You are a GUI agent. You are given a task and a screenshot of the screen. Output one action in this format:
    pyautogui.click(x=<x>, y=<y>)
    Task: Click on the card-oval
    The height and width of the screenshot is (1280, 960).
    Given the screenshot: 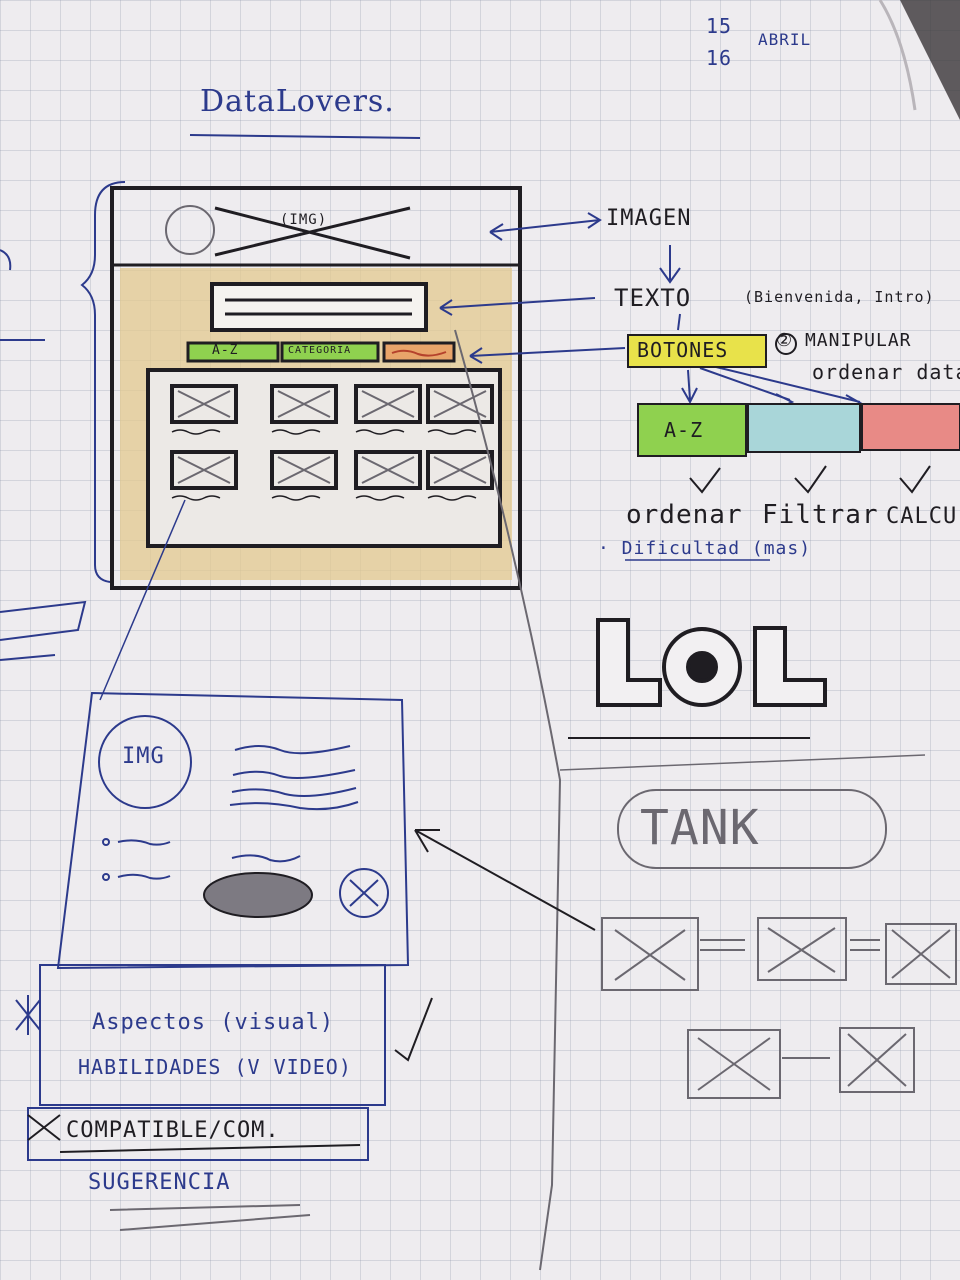 What is the action you would take?
    pyautogui.click(x=258, y=895)
    